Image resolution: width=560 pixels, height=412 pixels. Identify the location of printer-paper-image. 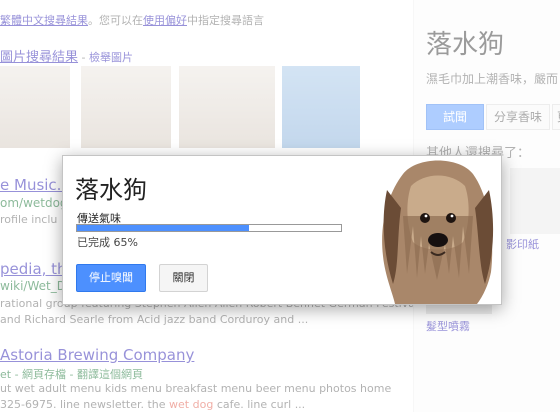
(535, 201).